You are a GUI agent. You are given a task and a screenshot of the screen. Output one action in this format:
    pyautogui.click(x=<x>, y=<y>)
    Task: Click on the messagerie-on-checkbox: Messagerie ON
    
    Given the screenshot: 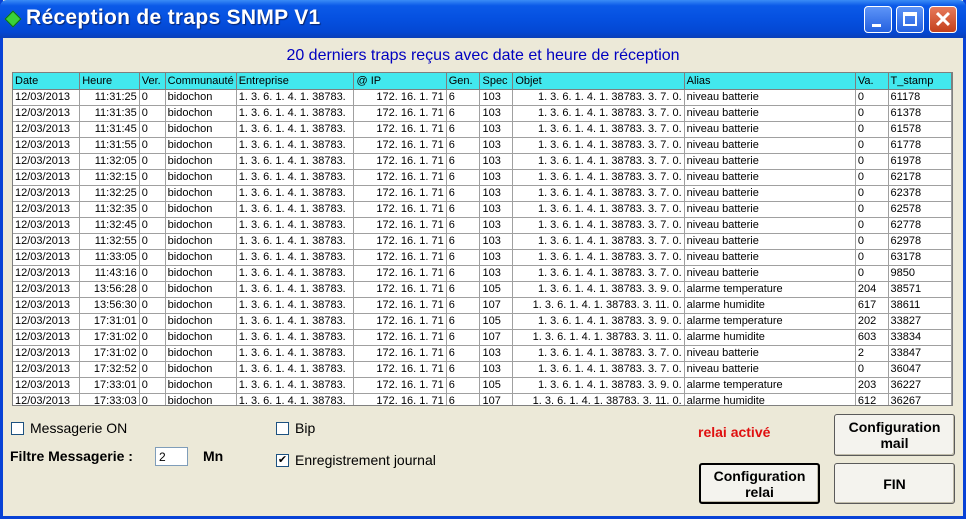 What is the action you would take?
    pyautogui.click(x=69, y=428)
    